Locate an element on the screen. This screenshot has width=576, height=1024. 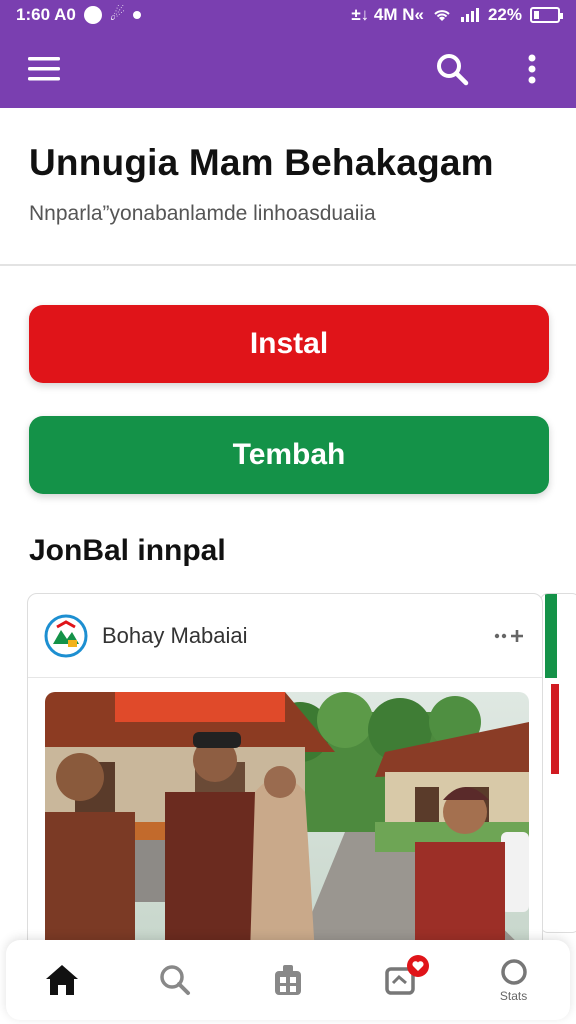
dot-icon is located at coordinates (137, 15).